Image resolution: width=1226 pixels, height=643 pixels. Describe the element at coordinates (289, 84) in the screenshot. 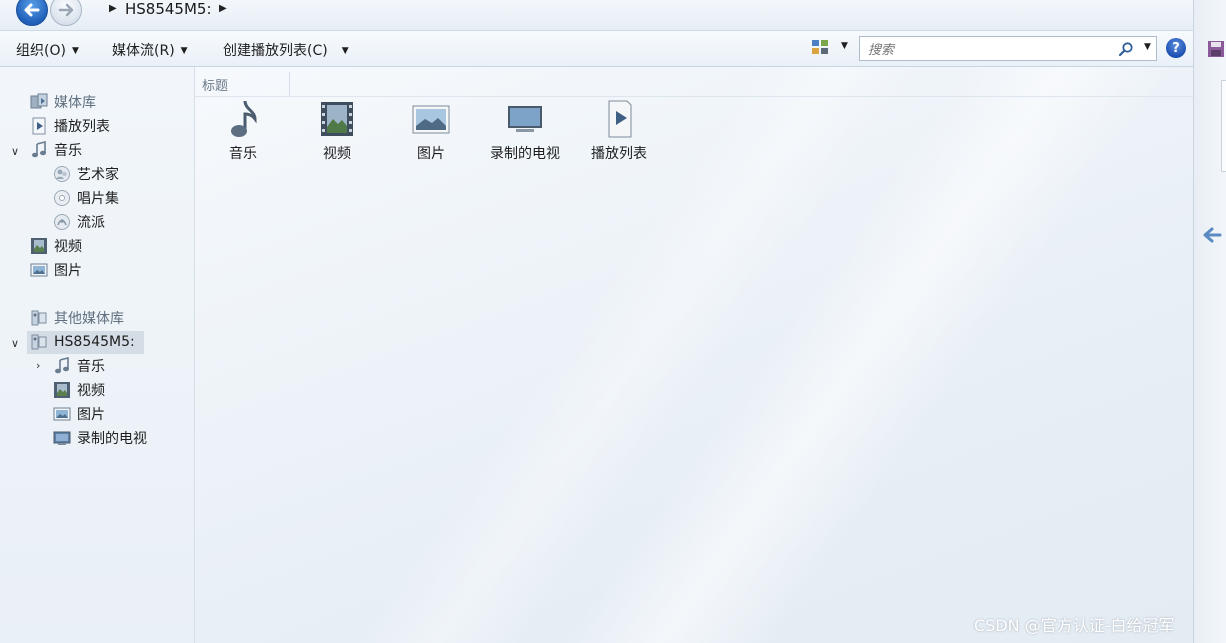

I see `column-divider` at that location.